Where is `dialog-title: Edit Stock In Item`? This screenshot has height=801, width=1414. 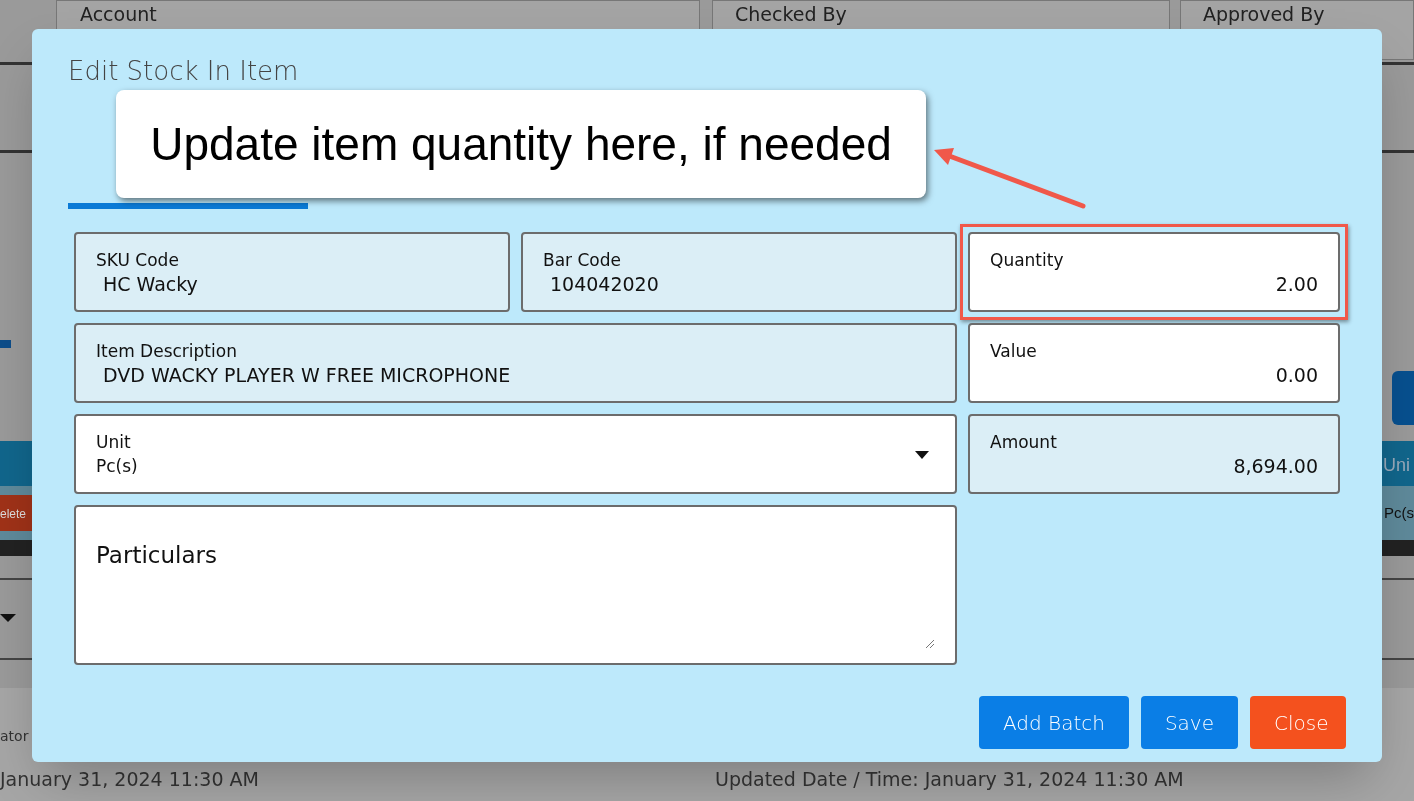 dialog-title: Edit Stock In Item is located at coordinates (183, 71).